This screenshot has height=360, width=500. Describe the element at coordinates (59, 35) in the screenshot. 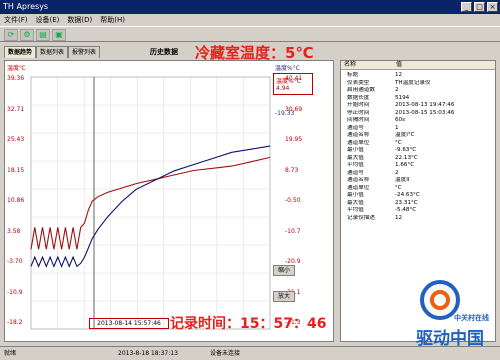

I see `save-icon: ▣` at that location.